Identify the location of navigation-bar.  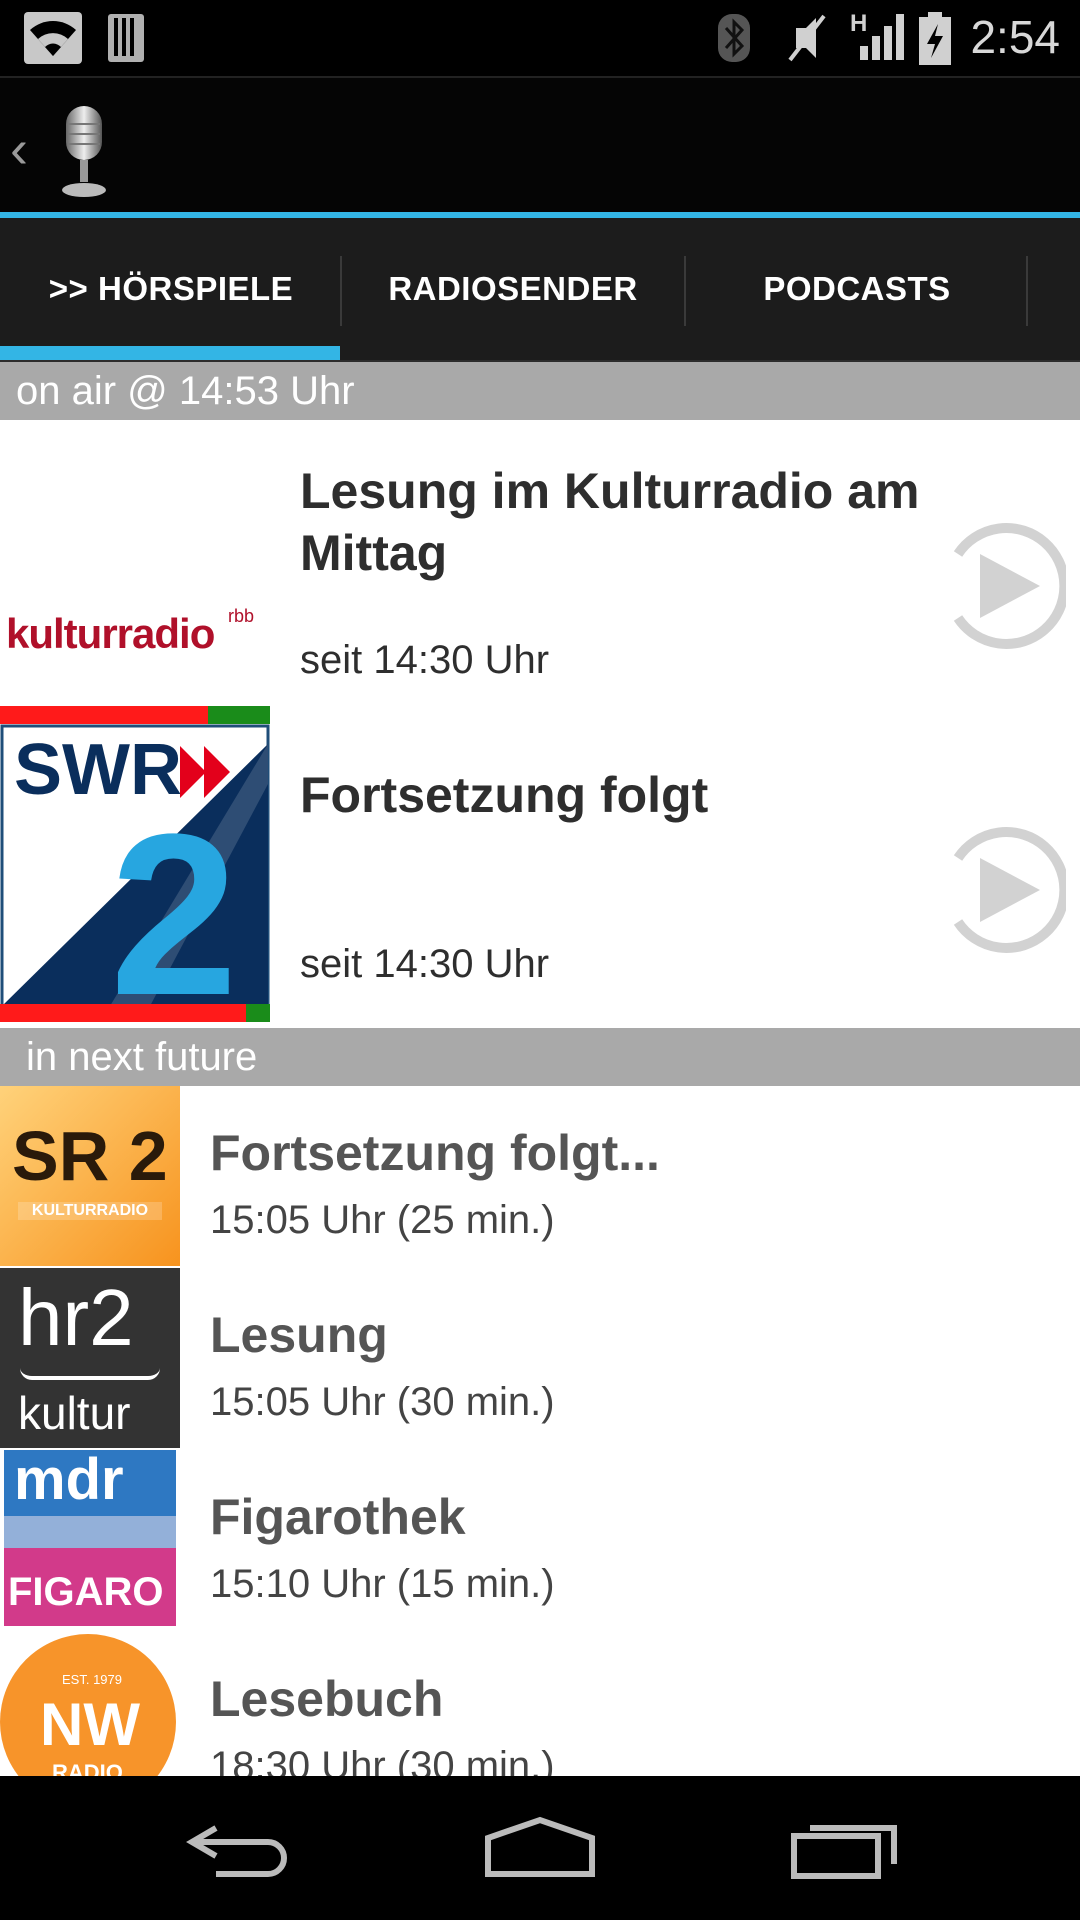
(540, 1848).